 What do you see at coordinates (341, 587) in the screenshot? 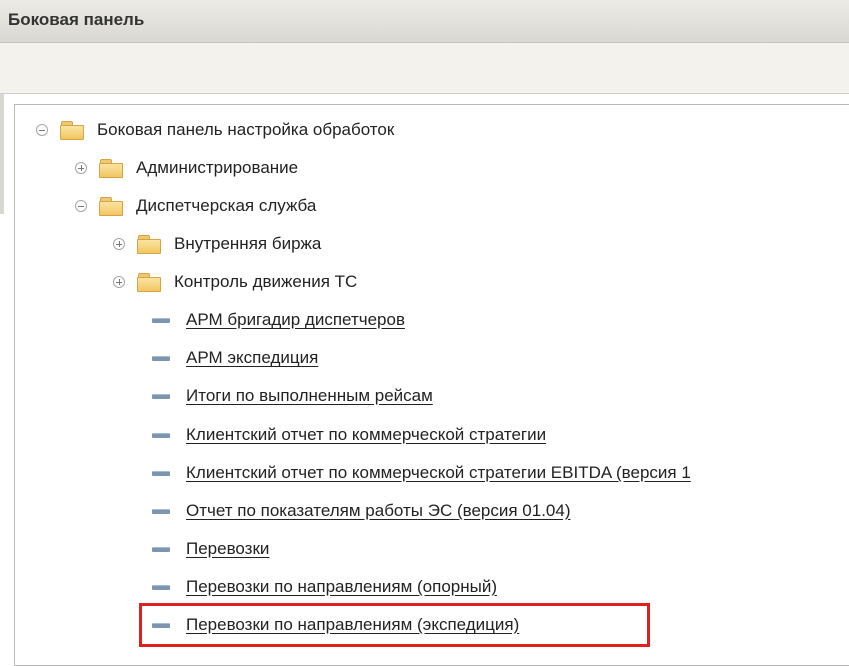
I see `tree-item-label: Перевозки по направлениям (опорный)` at bounding box center [341, 587].